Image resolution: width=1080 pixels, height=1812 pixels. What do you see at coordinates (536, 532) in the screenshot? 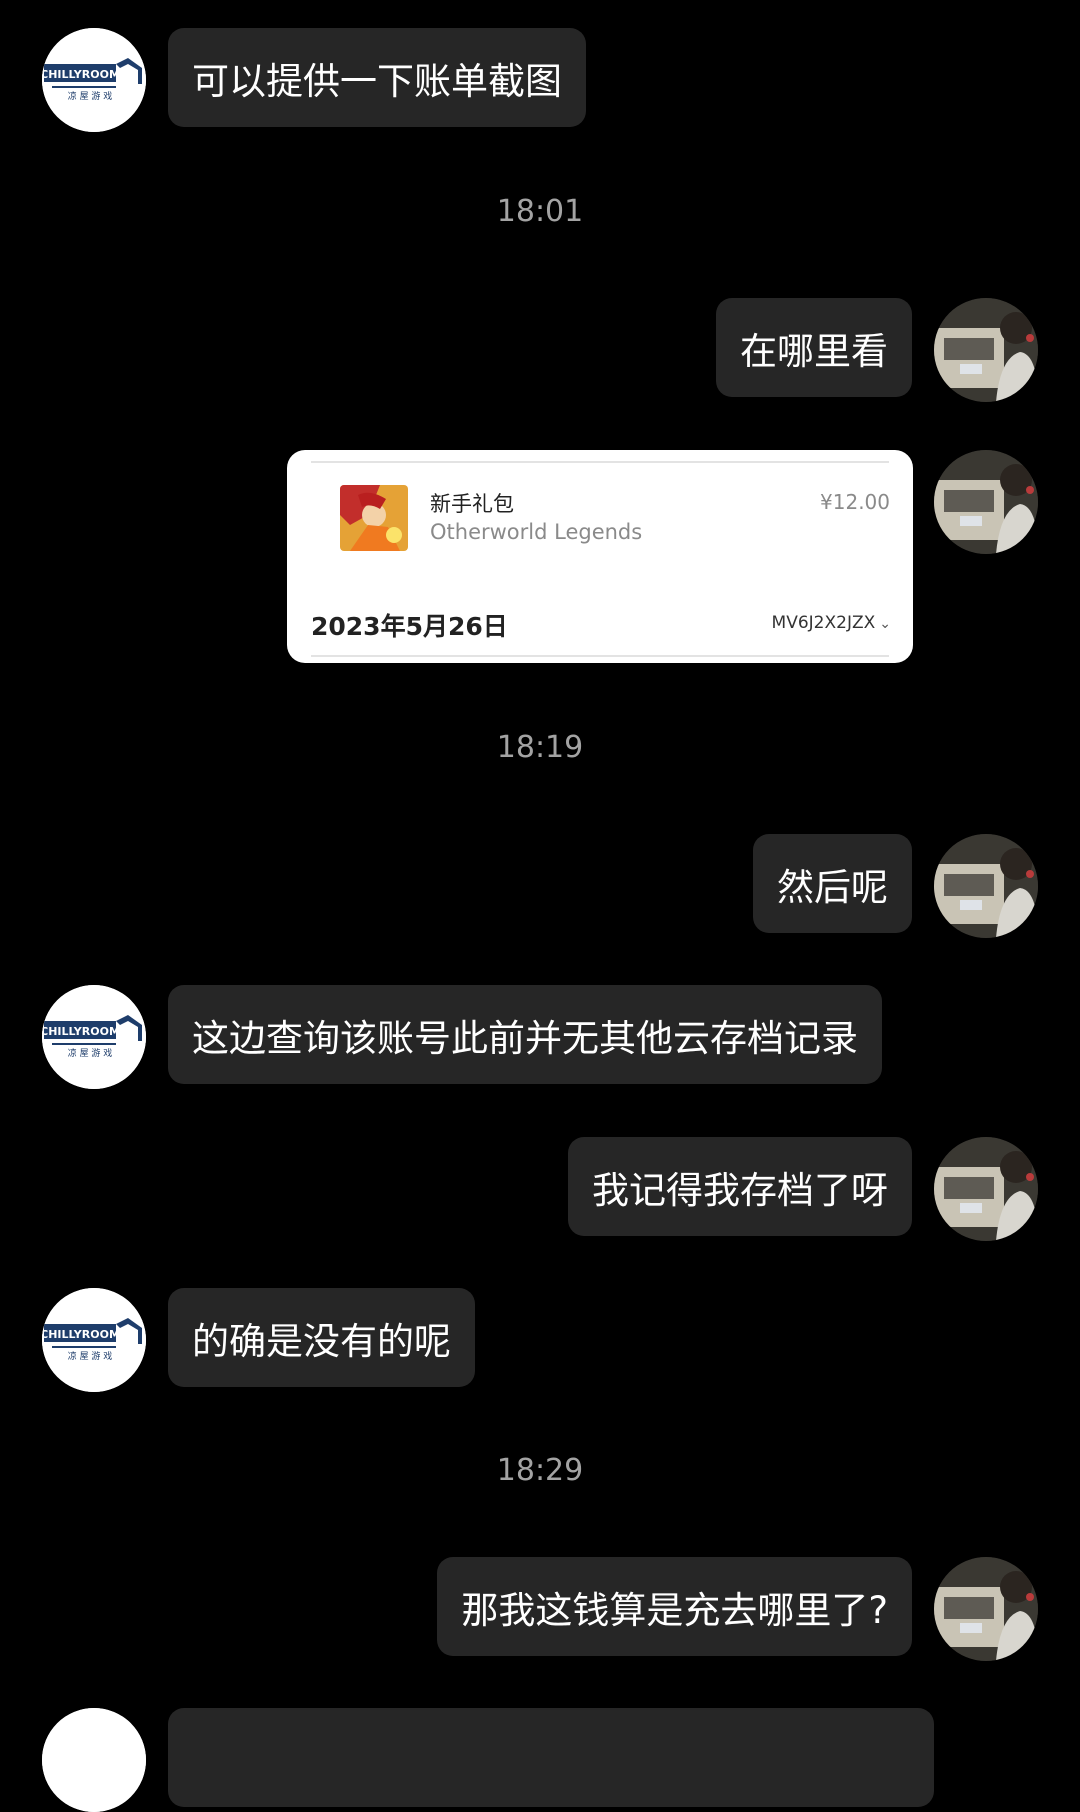
I see `receipt-app-name: Otherworld Legends` at bounding box center [536, 532].